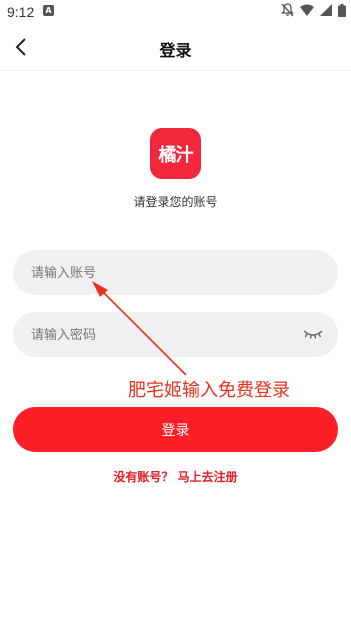  I want to click on wifi-icon, so click(307, 10).